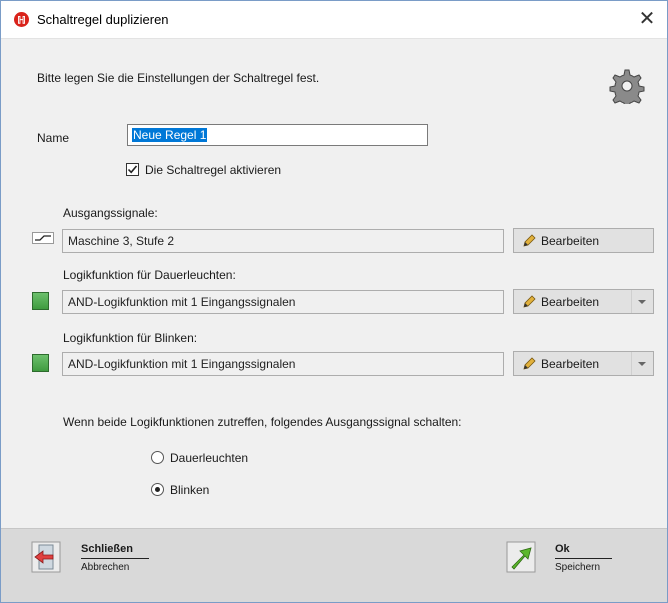 The height and width of the screenshot is (603, 668). What do you see at coordinates (149, 275) in the screenshot?
I see `steady-label: Logikfunktion für Dauerleuchten:` at bounding box center [149, 275].